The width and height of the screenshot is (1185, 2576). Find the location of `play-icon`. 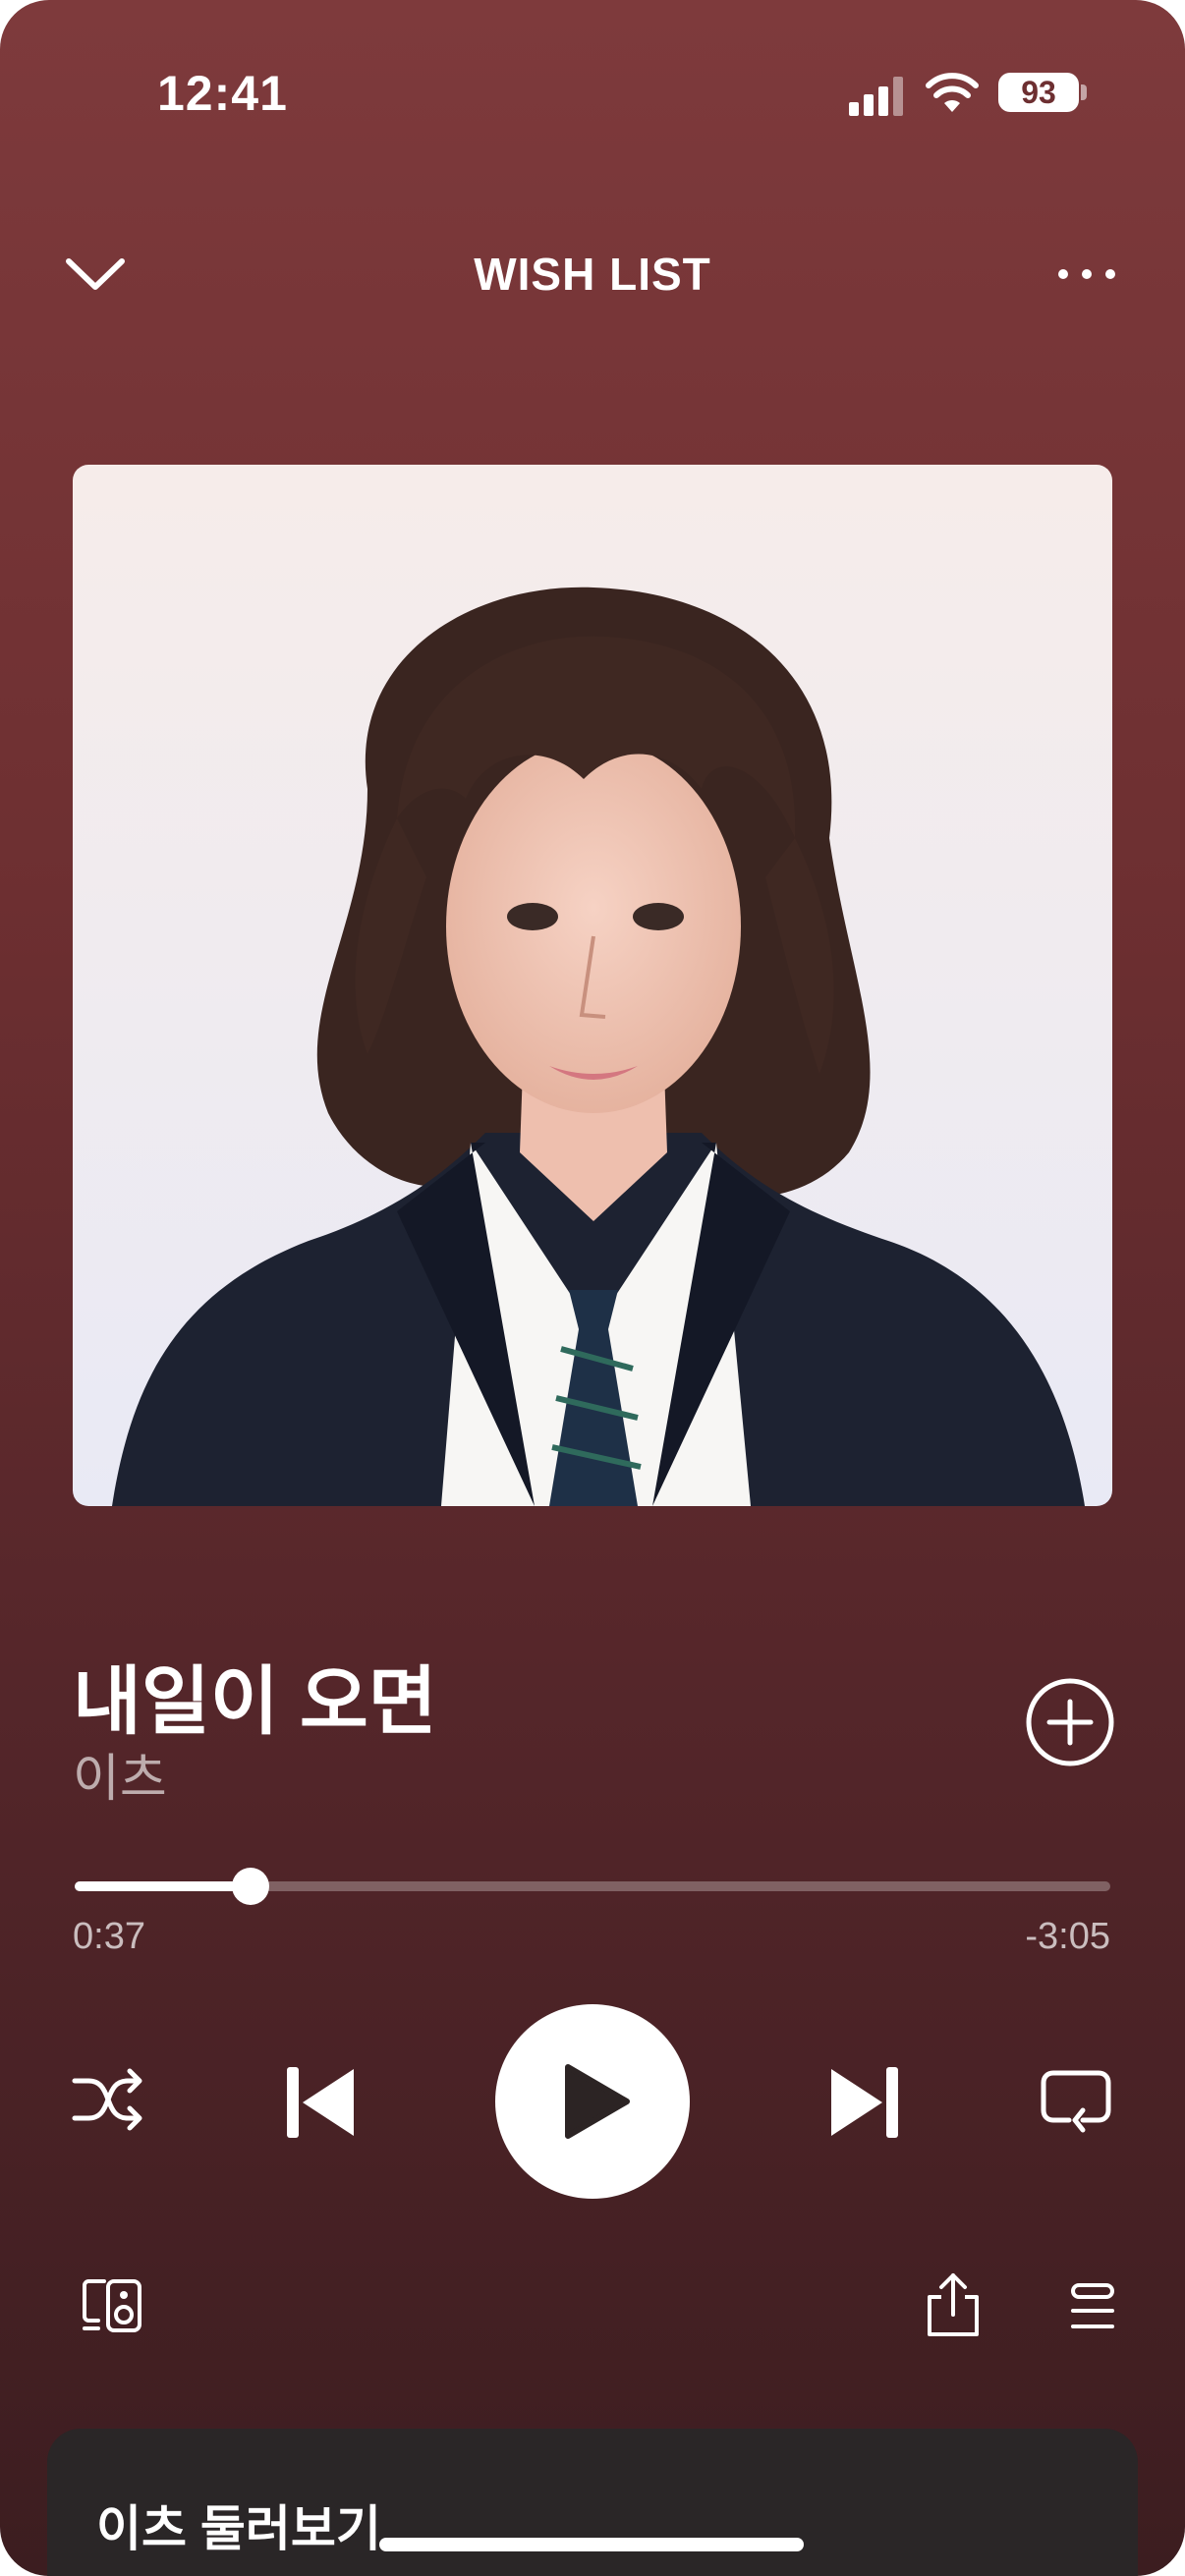

play-icon is located at coordinates (598, 2101).